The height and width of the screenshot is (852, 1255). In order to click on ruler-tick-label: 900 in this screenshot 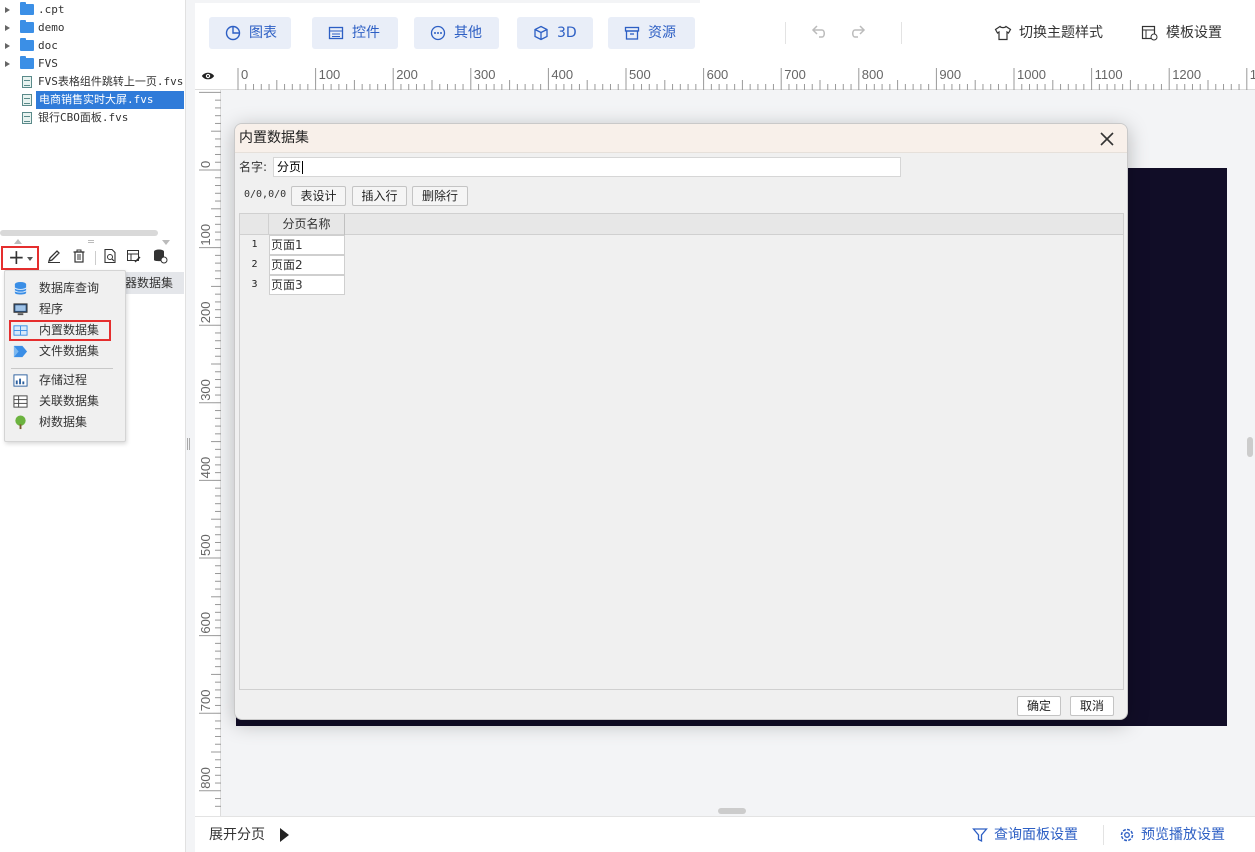, I will do `click(950, 74)`.